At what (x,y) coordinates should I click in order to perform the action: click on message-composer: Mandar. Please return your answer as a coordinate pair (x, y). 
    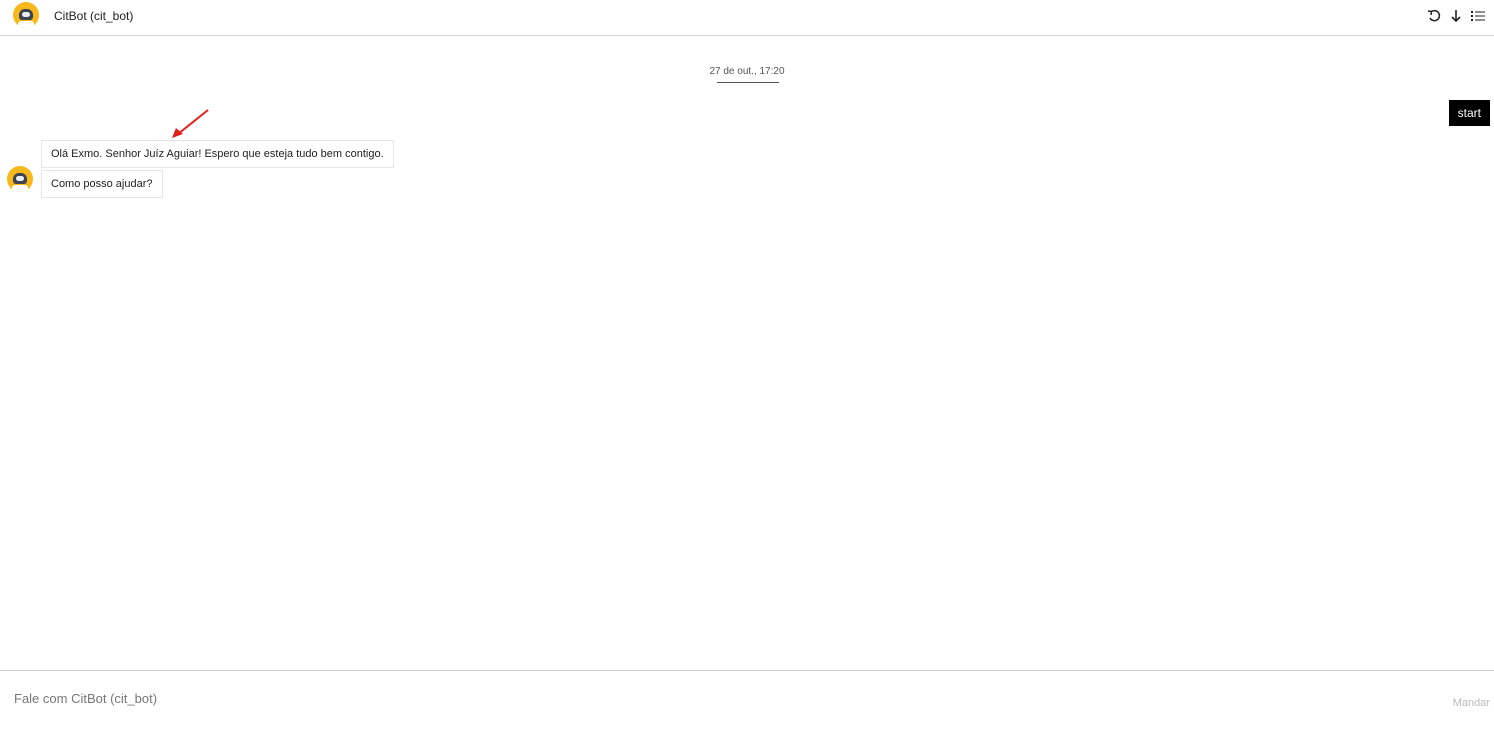
    Looking at the image, I should click on (747, 700).